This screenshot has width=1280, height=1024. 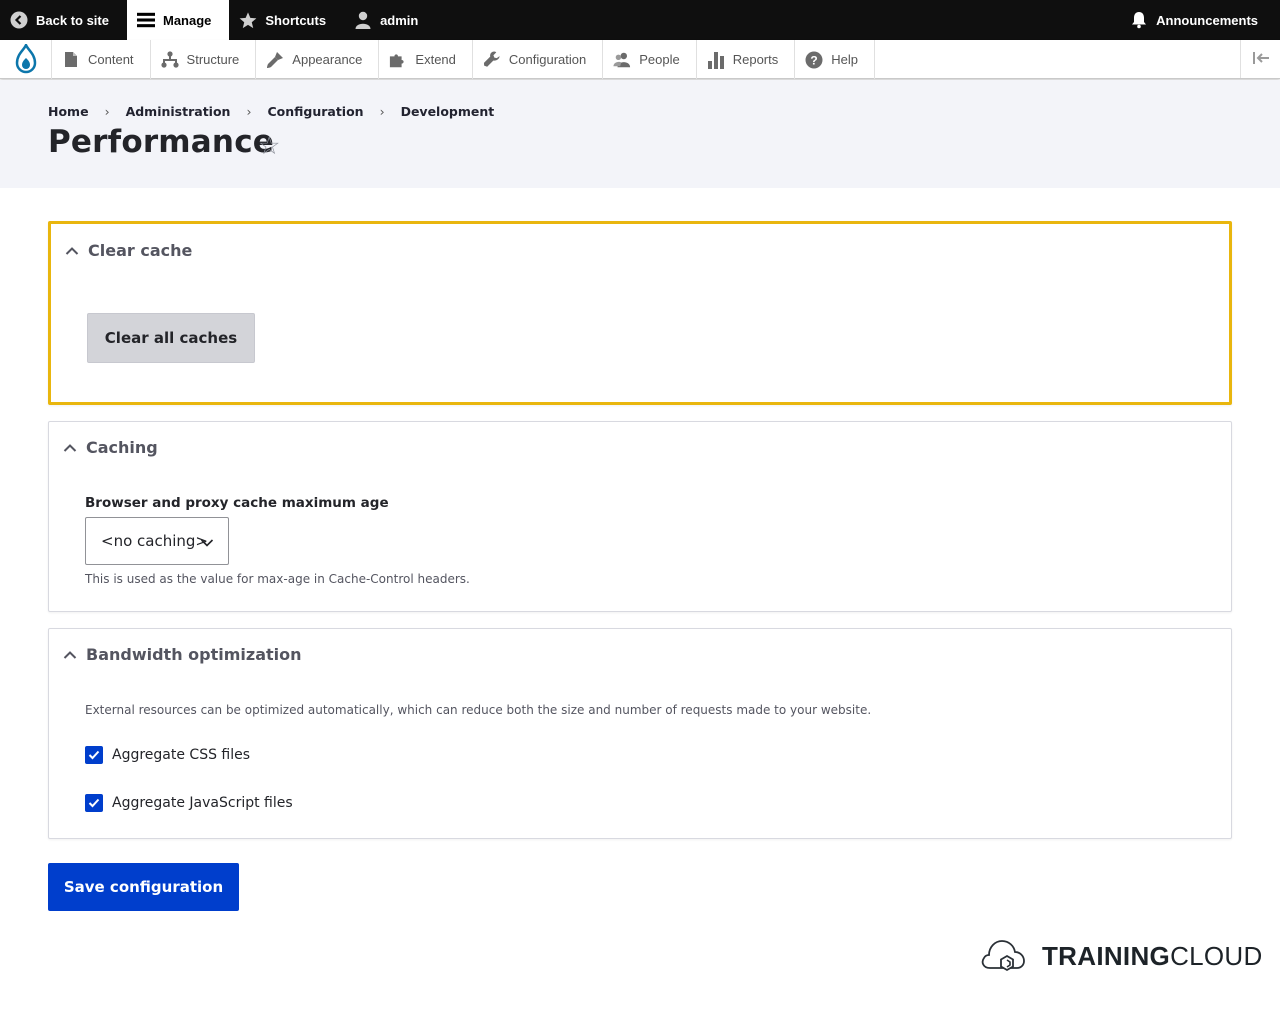 What do you see at coordinates (547, 59) in the screenshot?
I see `menu-item-label: Configuration` at bounding box center [547, 59].